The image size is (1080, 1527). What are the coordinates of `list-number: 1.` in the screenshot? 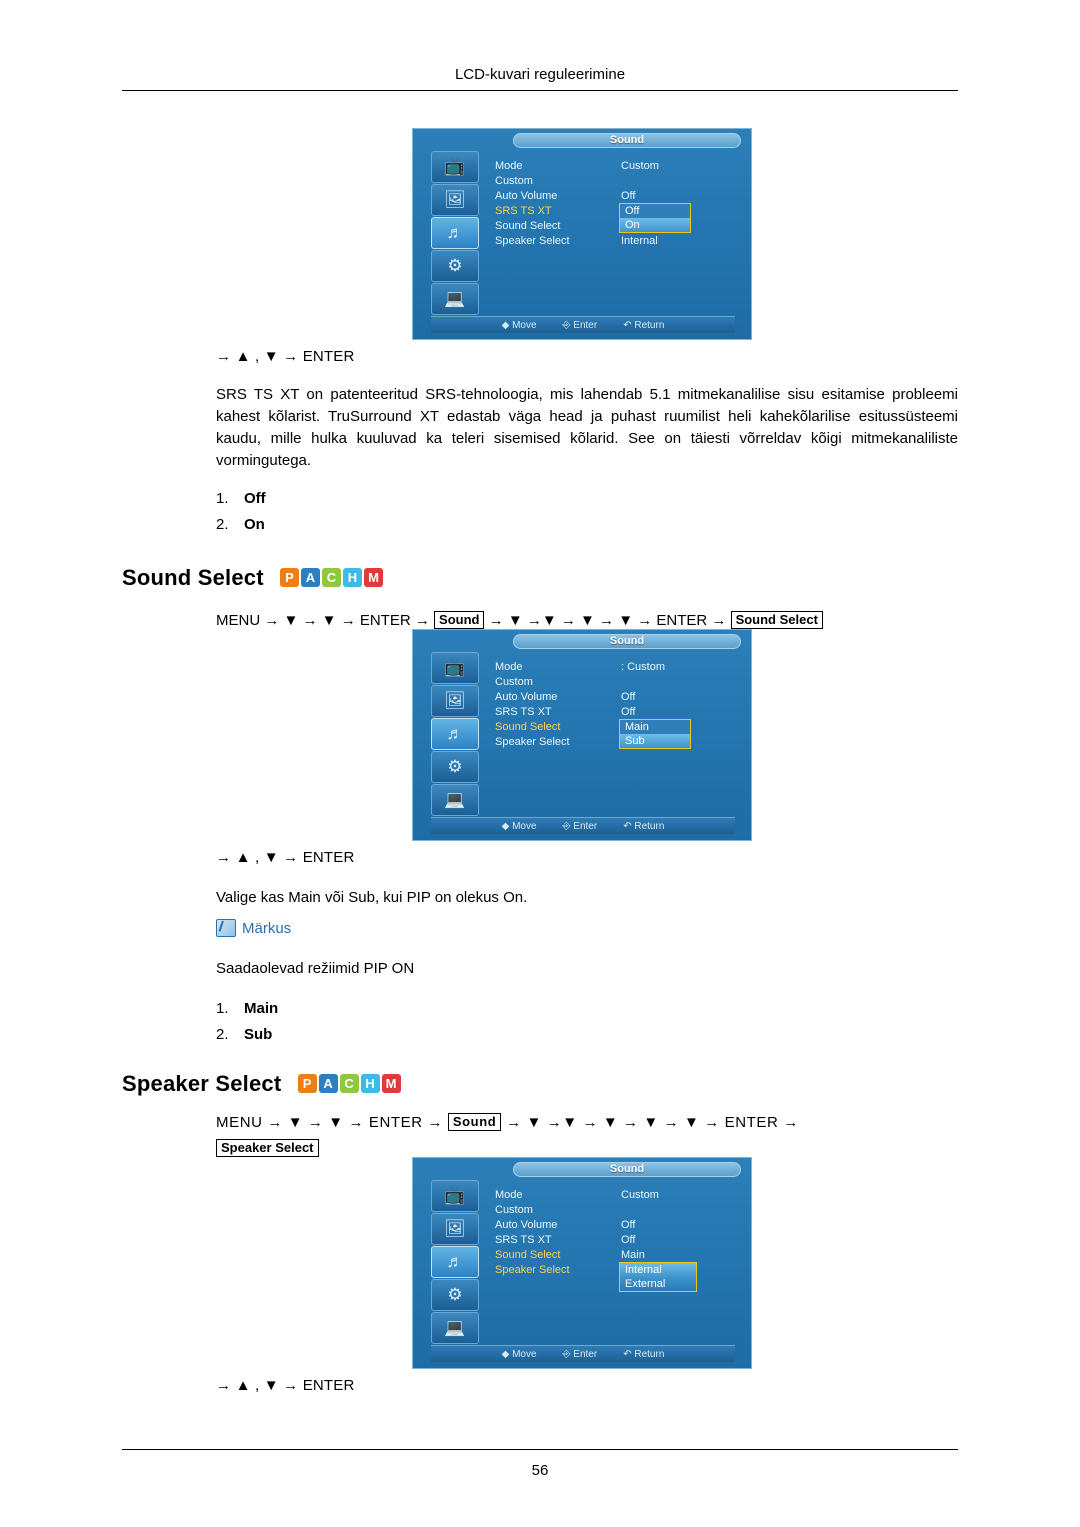 It's located at (222, 498).